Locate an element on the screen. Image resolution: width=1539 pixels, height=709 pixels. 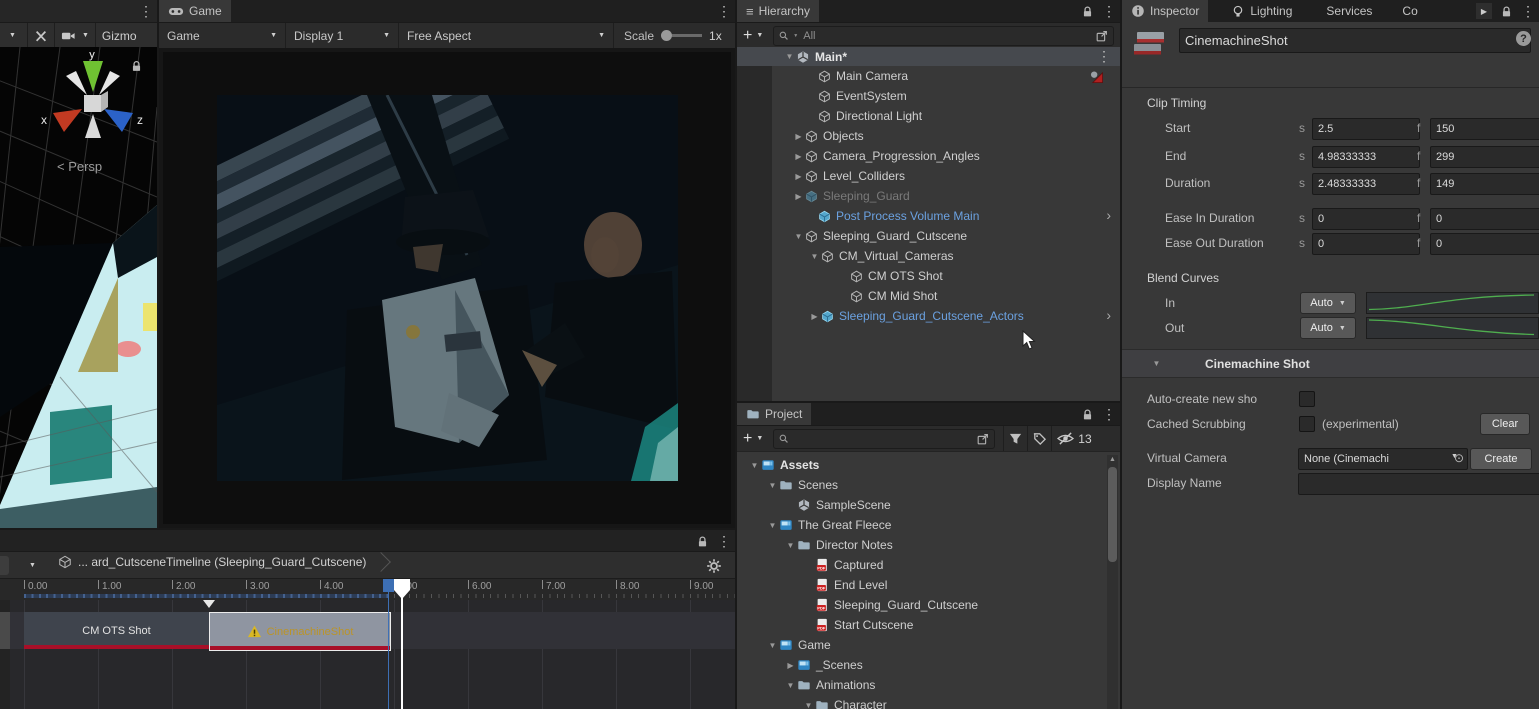
project-row: Captured is located at coordinates (928, 565).